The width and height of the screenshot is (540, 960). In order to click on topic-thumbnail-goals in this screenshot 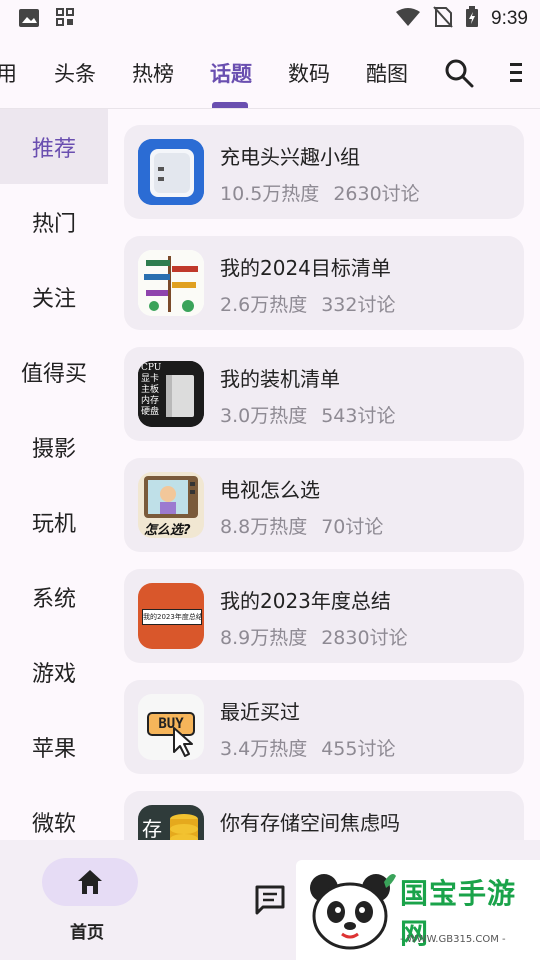, I will do `click(171, 283)`.